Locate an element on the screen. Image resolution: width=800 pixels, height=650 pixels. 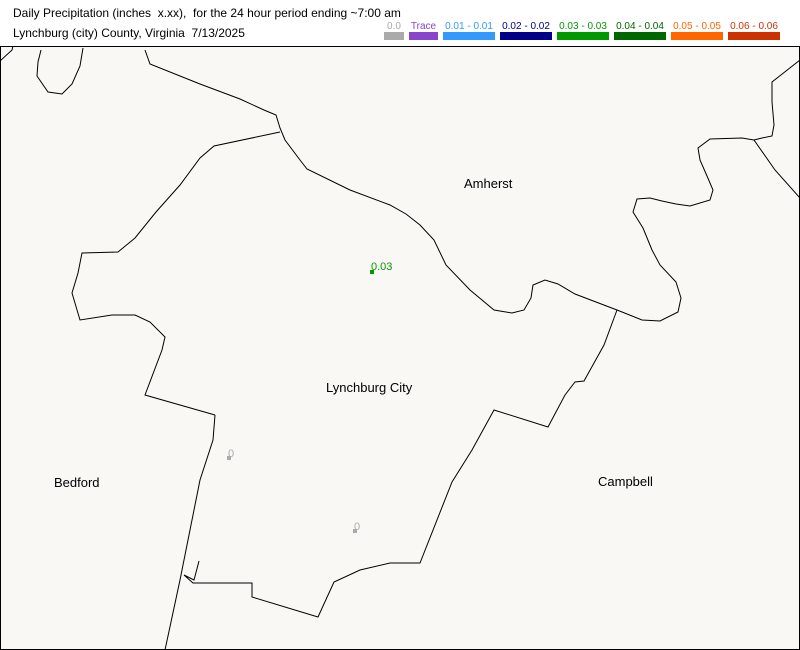
region-label-amherst: Amherst is located at coordinates (488, 183).